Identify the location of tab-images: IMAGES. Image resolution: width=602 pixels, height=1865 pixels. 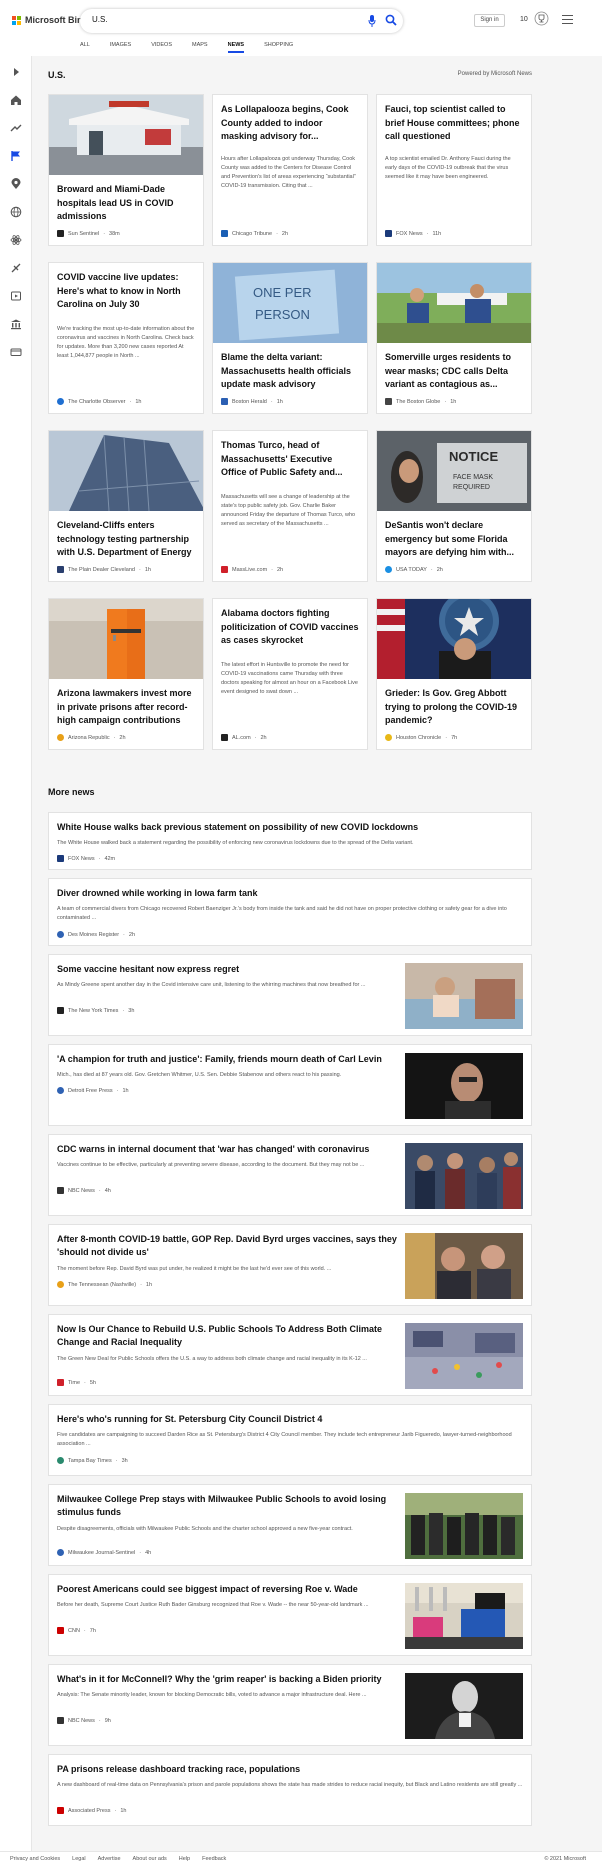
(120, 48).